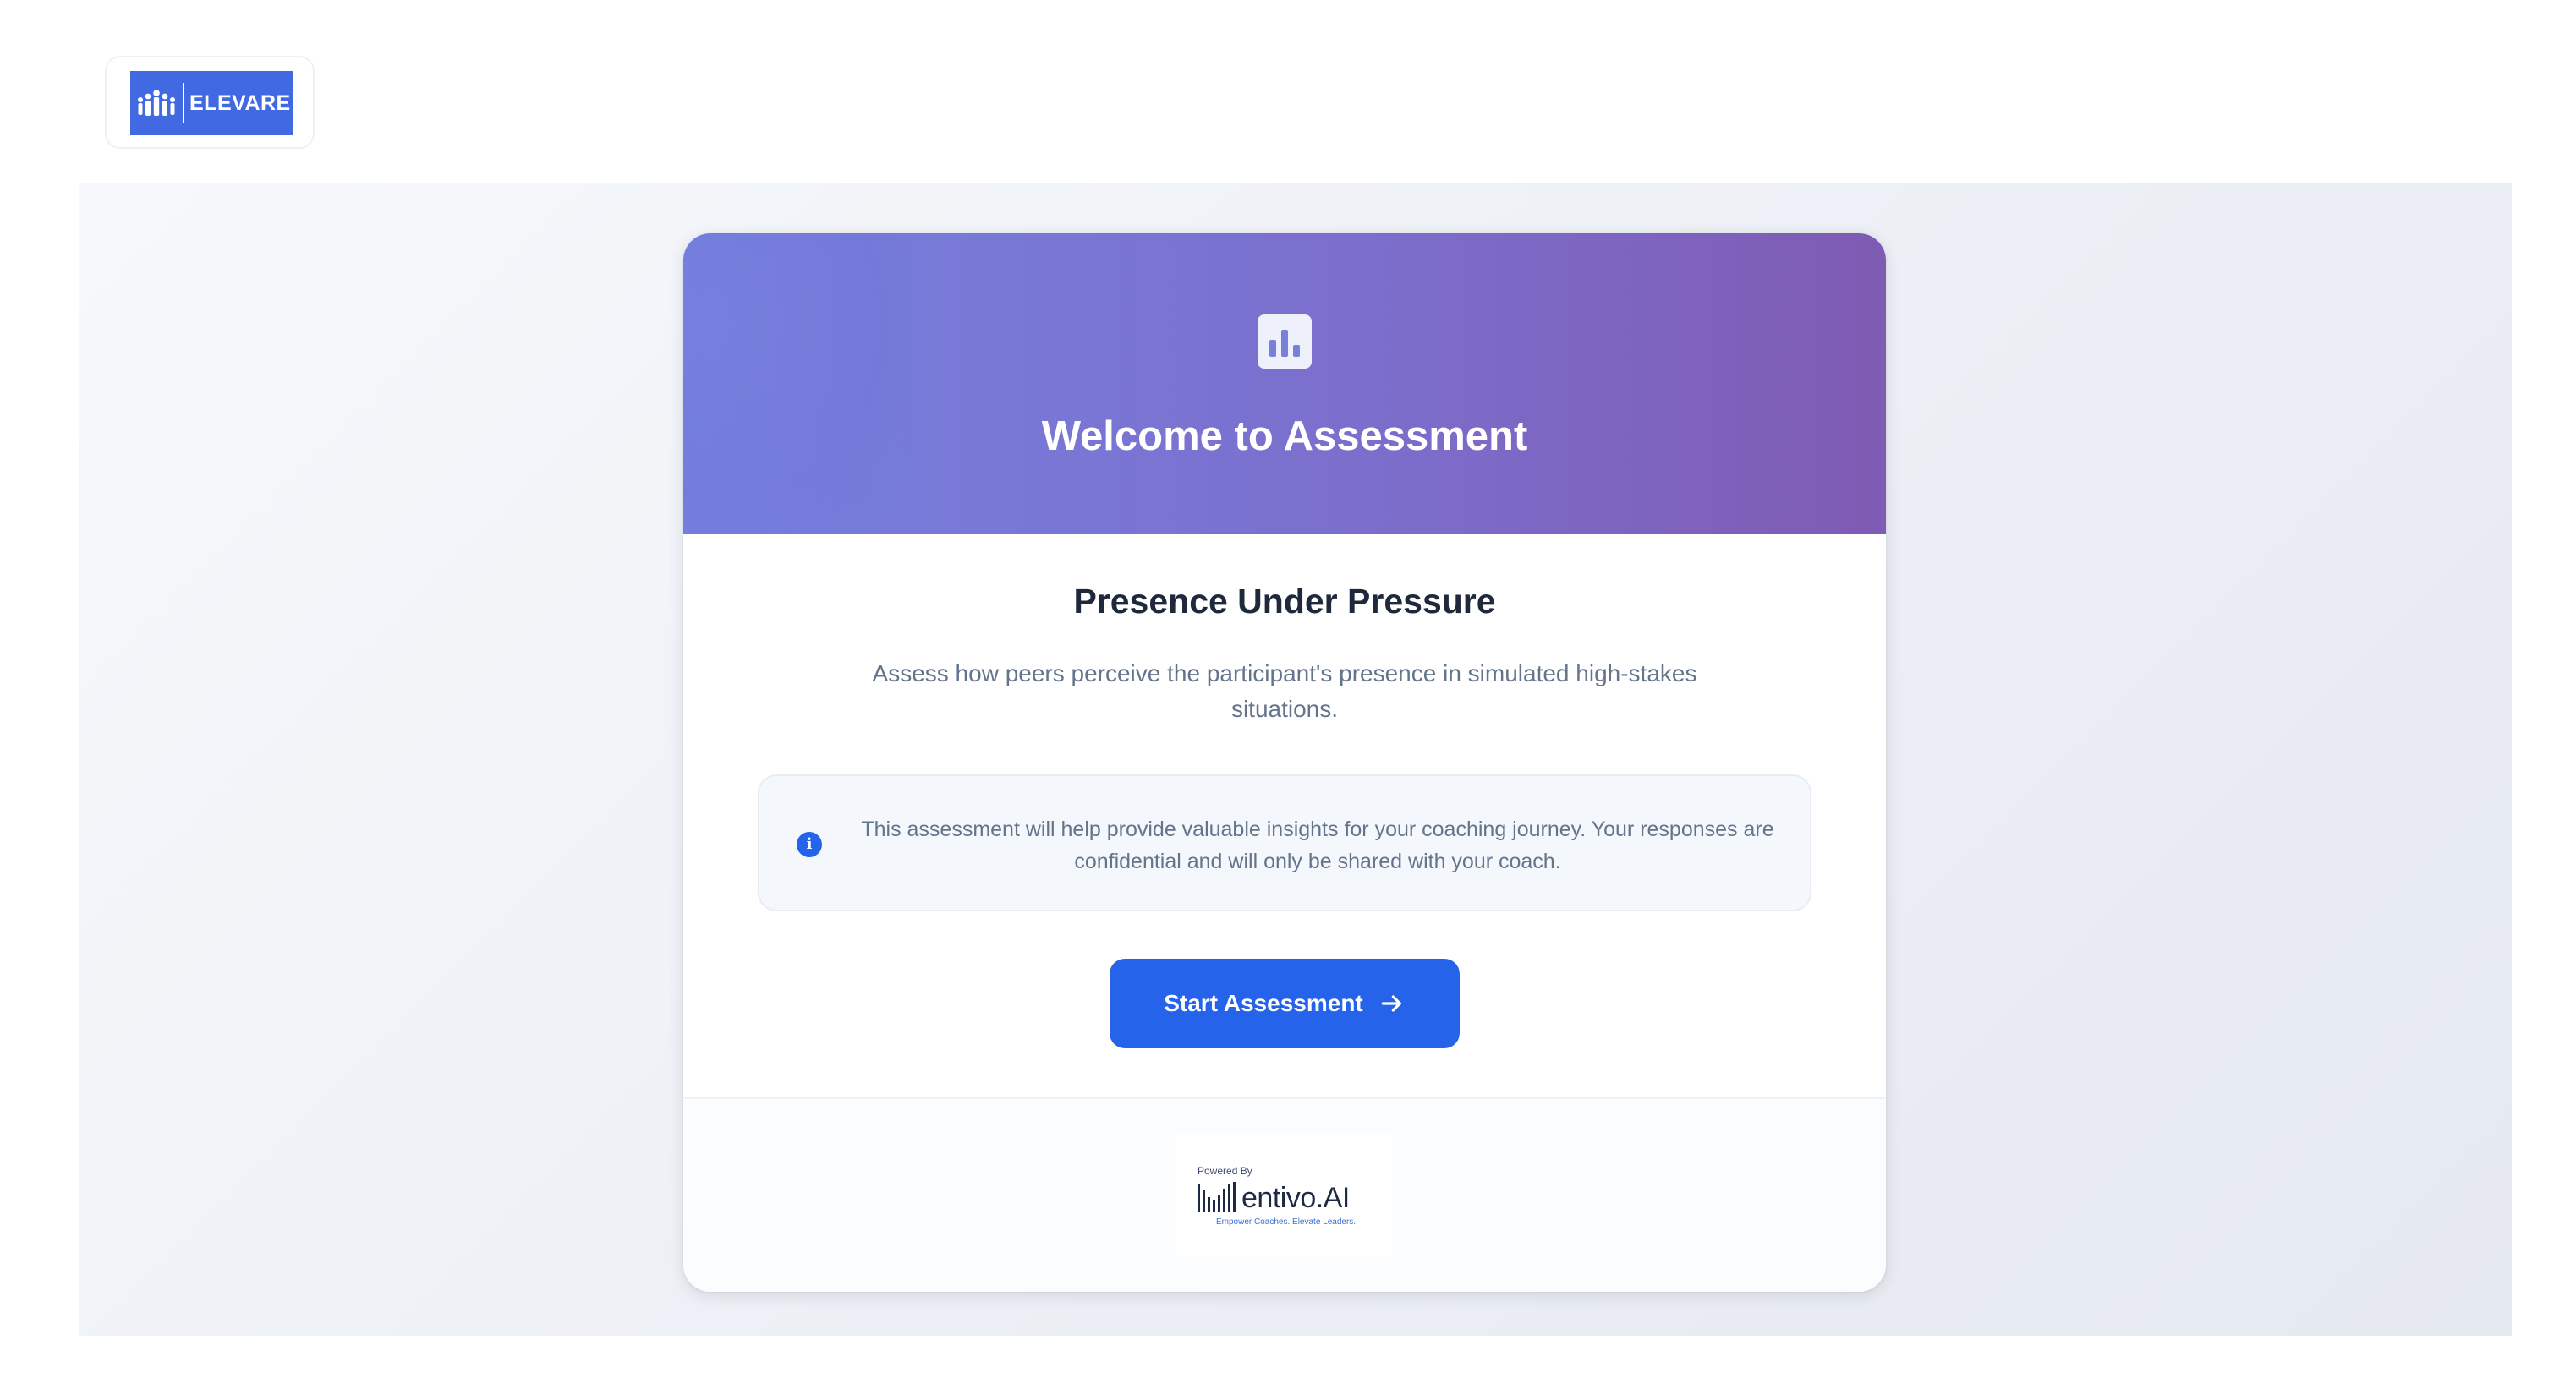 The height and width of the screenshot is (1400, 2576). What do you see at coordinates (1263, 1003) in the screenshot?
I see `start-assessment-label: Start Assessment` at bounding box center [1263, 1003].